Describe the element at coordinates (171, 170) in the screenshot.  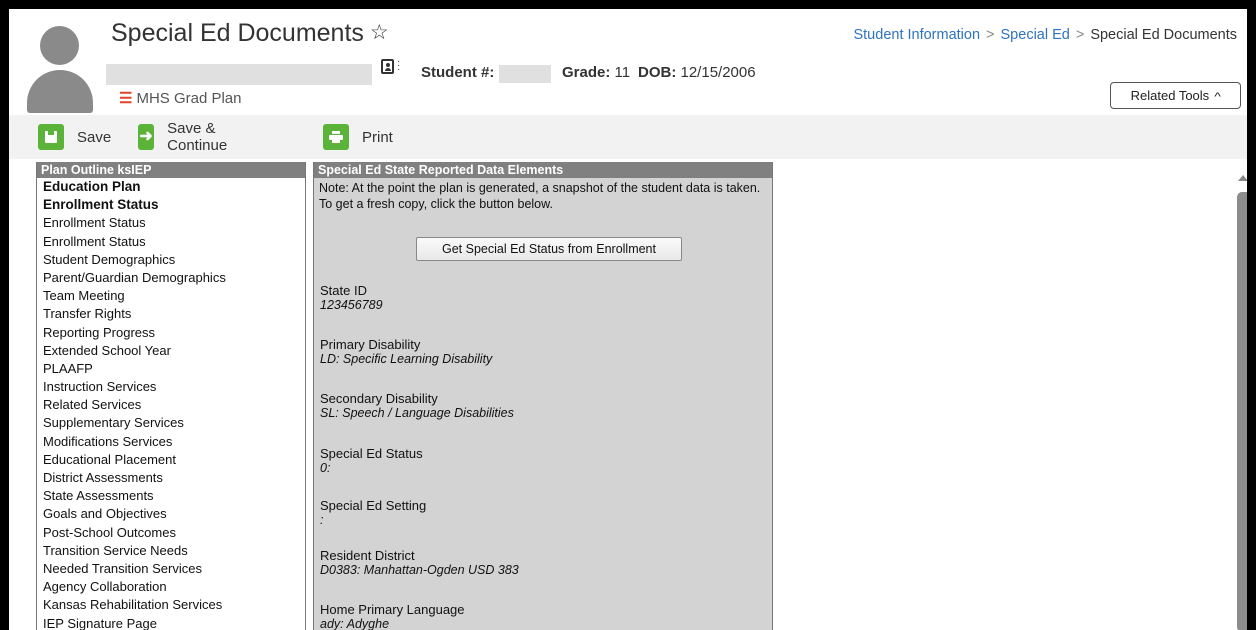
I see `plan-outline-title: Plan Outline ksIEP` at that location.